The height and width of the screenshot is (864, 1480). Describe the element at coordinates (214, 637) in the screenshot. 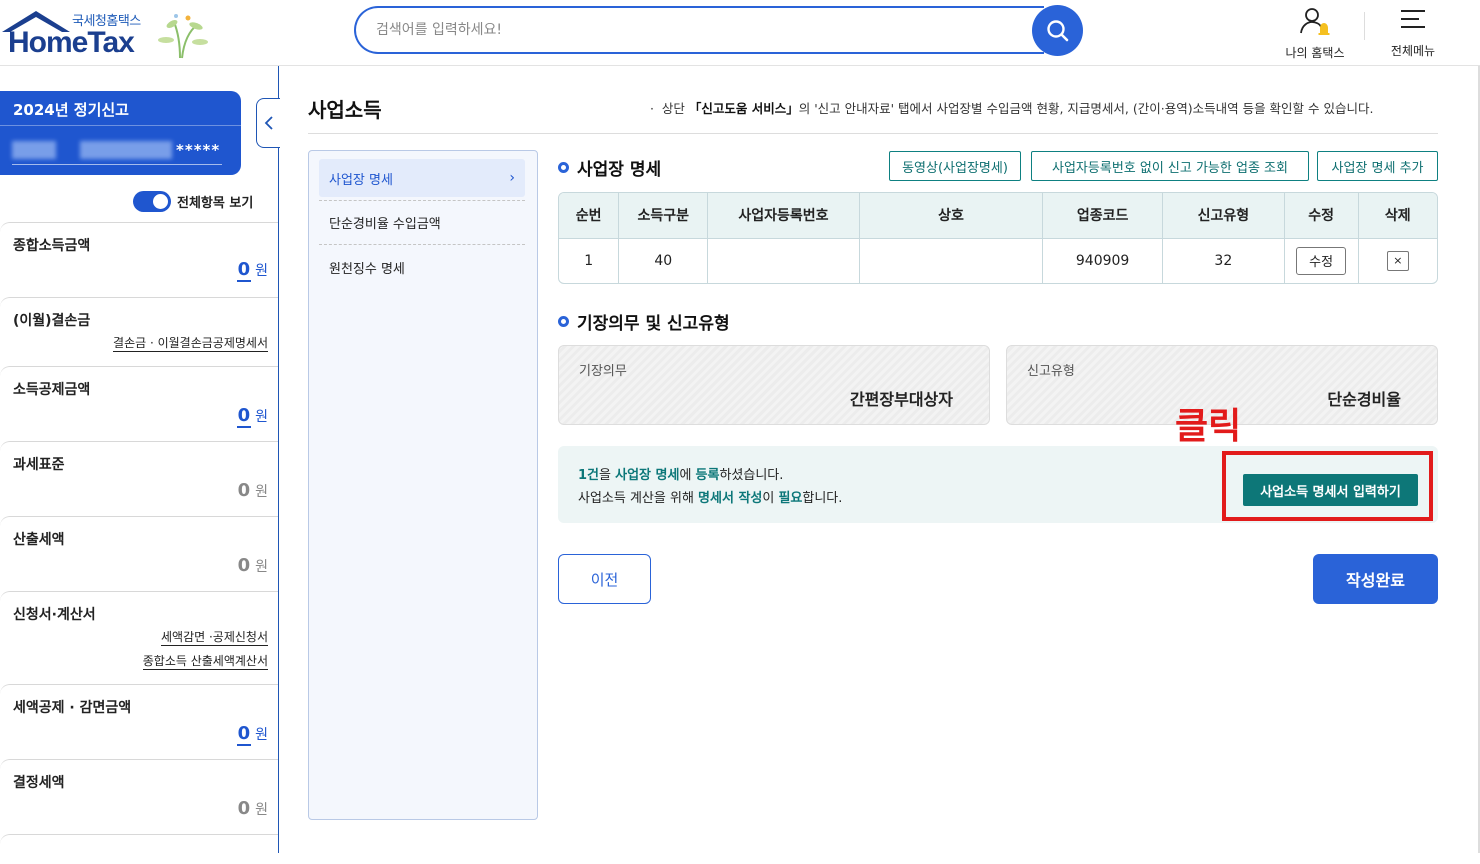

I see `tax-reduction-application-link: 세액감면 ·공제신청서` at that location.